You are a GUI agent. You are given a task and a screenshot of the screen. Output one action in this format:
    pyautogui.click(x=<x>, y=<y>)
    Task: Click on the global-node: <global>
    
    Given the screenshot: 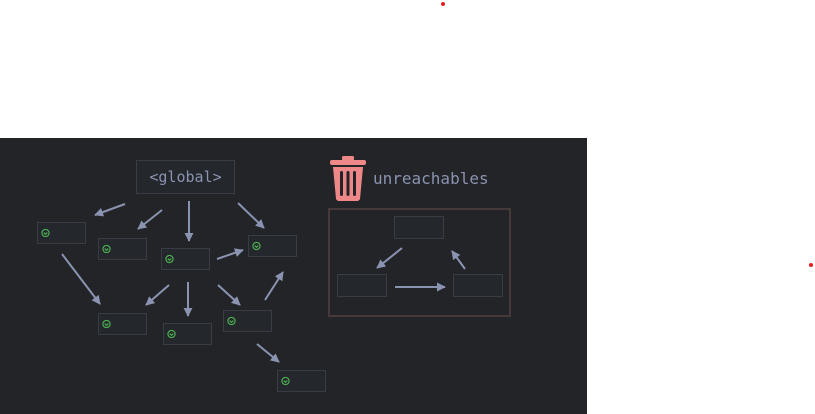 What is the action you would take?
    pyautogui.click(x=185, y=177)
    